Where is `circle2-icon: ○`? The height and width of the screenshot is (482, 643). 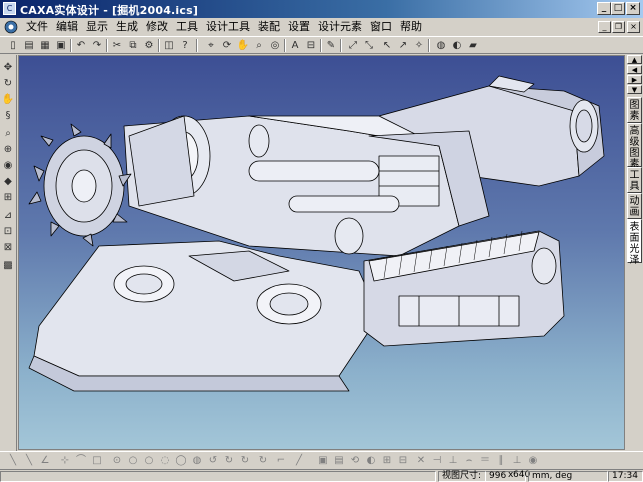 circle2-icon: ○ is located at coordinates (133, 460).